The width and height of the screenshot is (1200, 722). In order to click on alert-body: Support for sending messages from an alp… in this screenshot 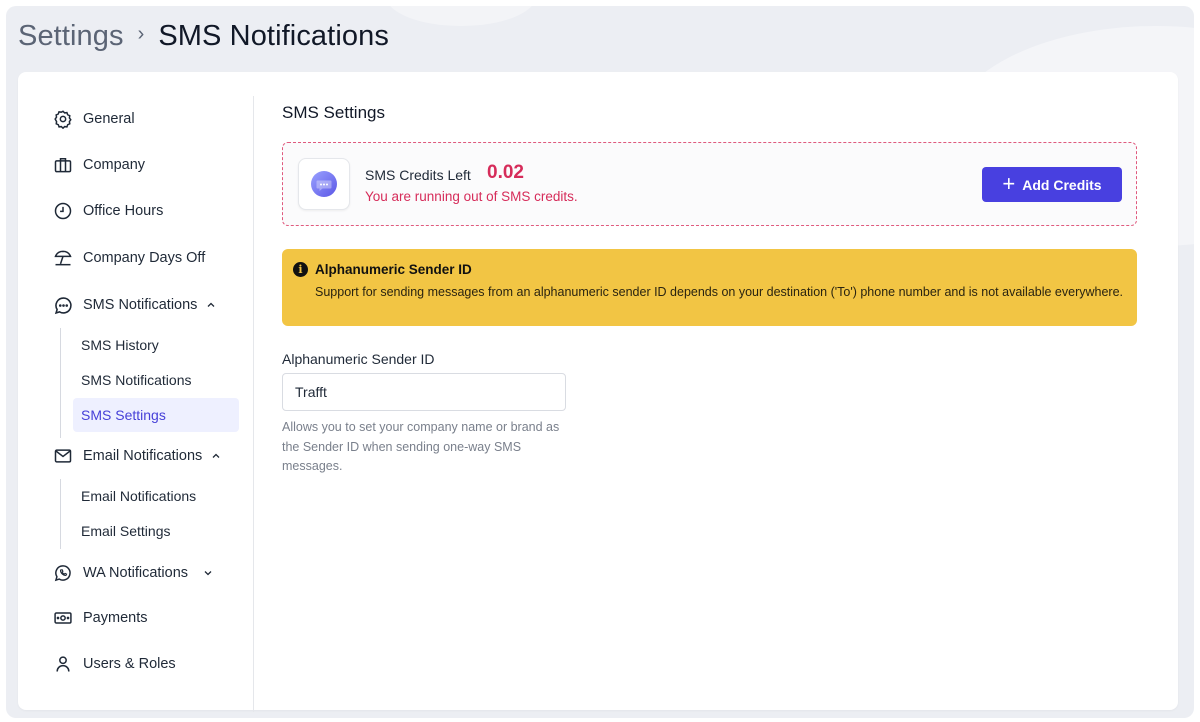, I will do `click(719, 292)`.